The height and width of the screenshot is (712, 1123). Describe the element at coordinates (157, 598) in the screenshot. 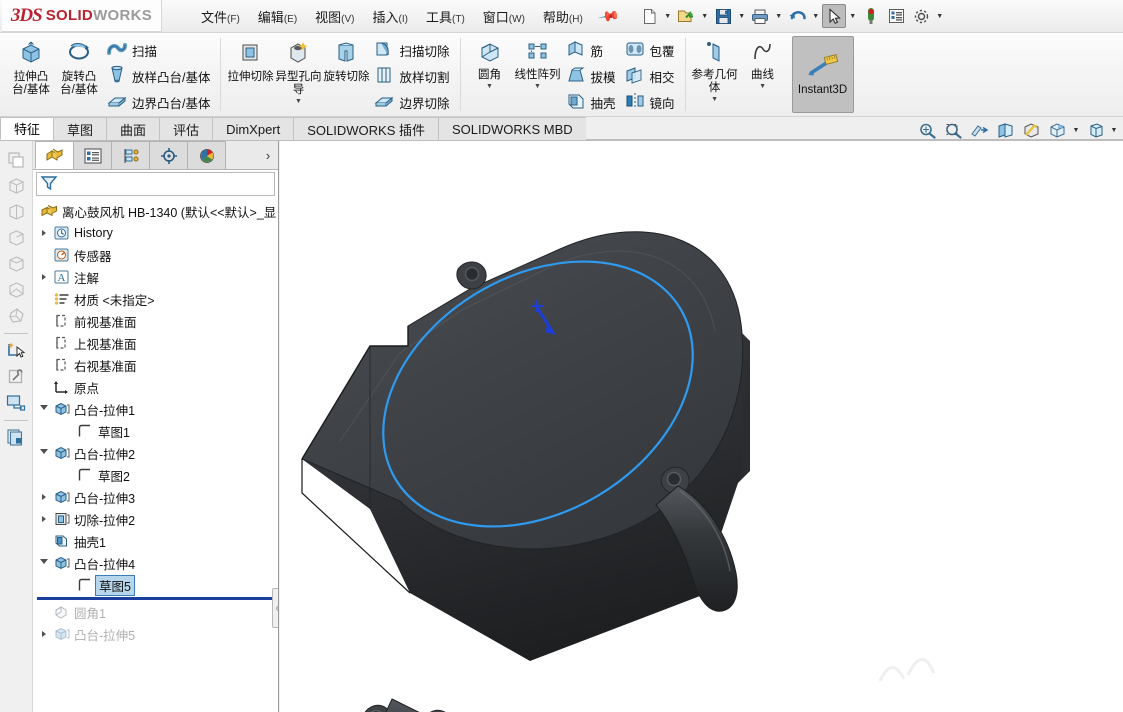

I see `rollback-bar` at that location.